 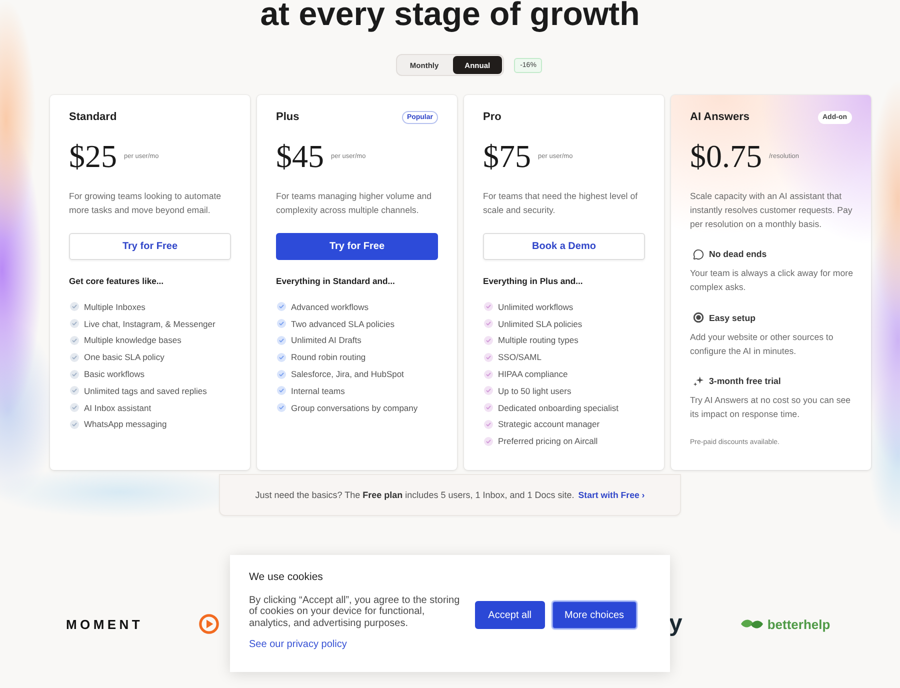 I want to click on plan-name: Pro, so click(x=492, y=117).